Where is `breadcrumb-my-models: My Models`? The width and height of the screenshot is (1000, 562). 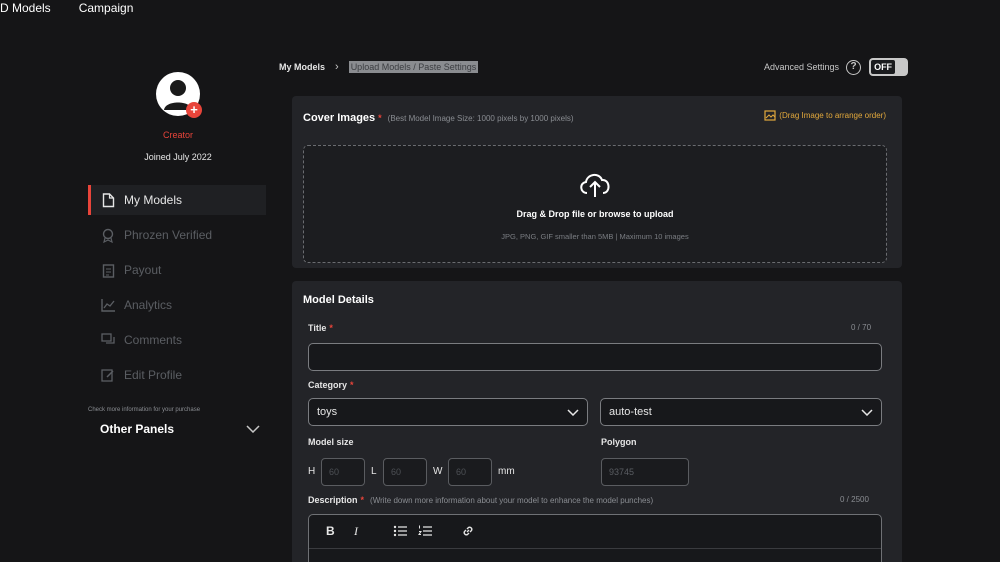 breadcrumb-my-models: My Models is located at coordinates (302, 67).